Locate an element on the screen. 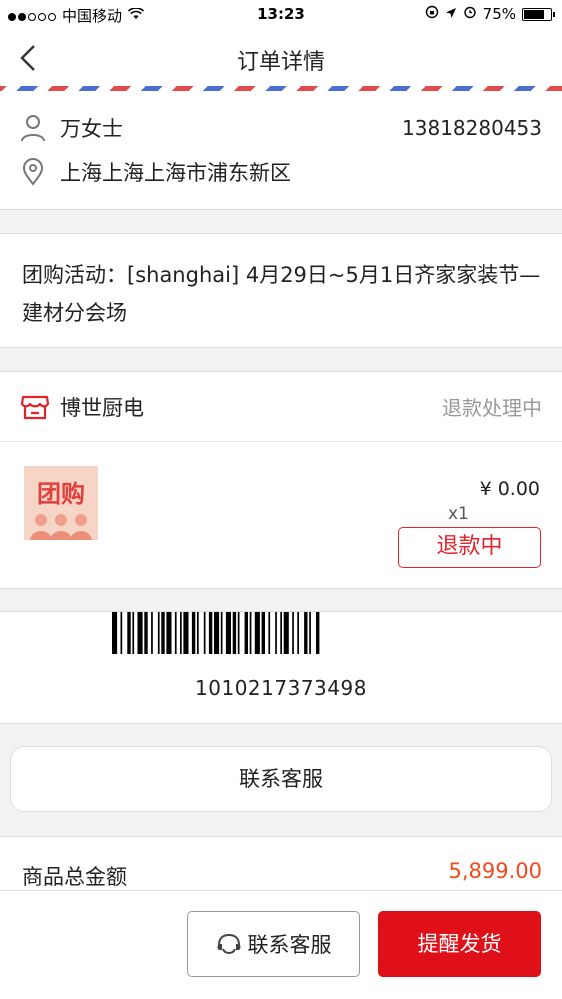 The height and width of the screenshot is (999, 562). customer-service-label: 联系客服 is located at coordinates (289, 945).